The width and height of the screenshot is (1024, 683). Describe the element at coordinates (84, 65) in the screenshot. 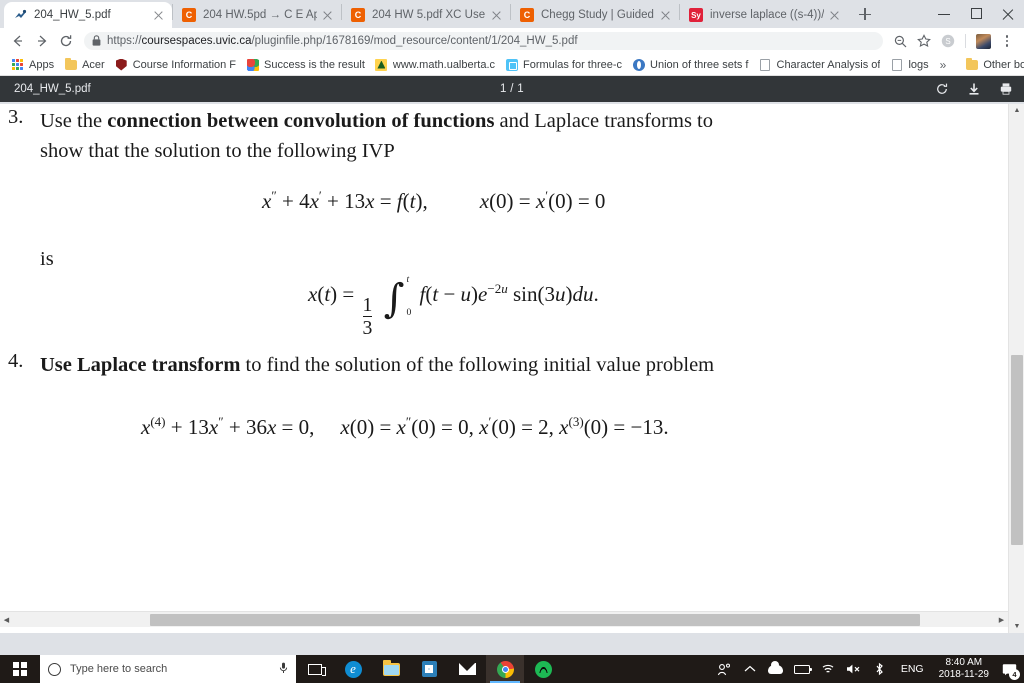

I see `bookmark-acer: Acer` at that location.